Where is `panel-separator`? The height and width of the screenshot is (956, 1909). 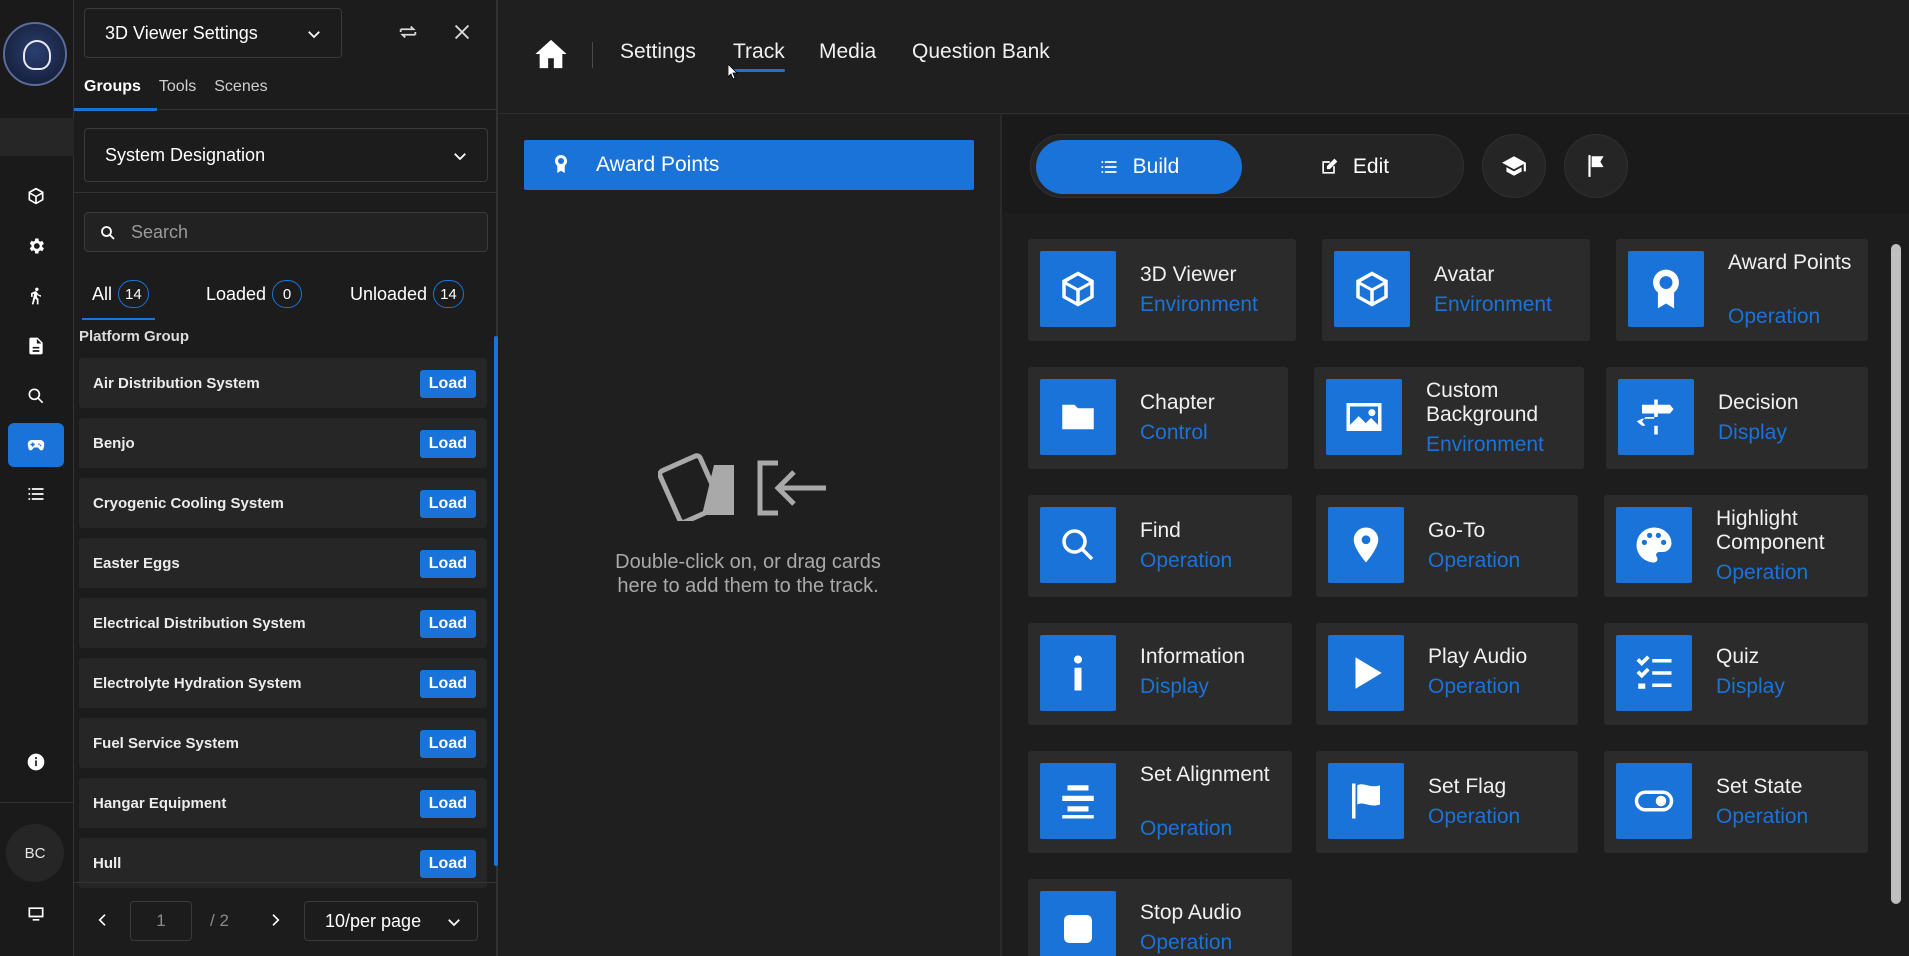 panel-separator is located at coordinates (286, 192).